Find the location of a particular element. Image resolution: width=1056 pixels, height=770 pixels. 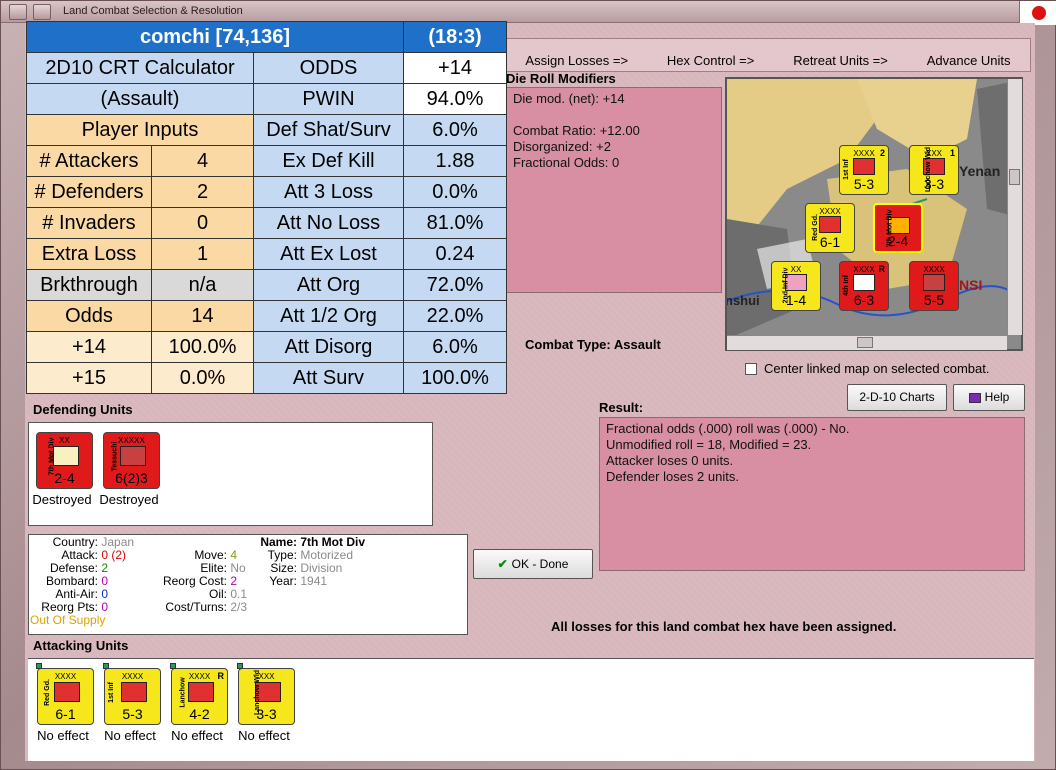

result-line: Defender loses 2 units. is located at coordinates (672, 476).